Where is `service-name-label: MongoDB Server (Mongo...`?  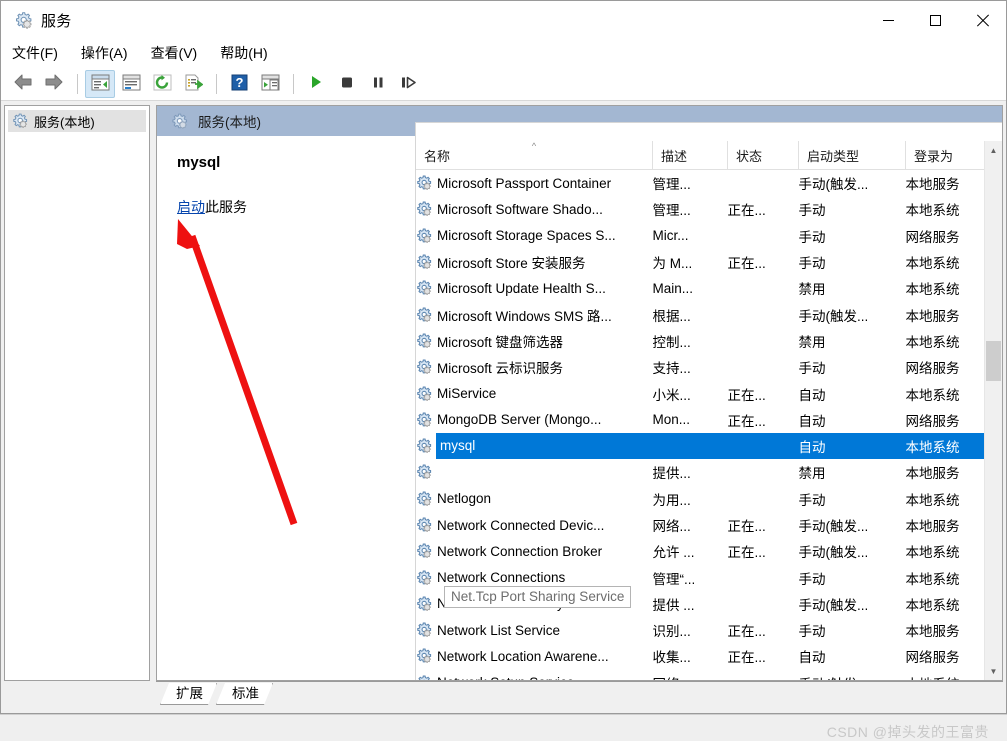
service-name-label: MongoDB Server (Mongo... is located at coordinates (519, 420).